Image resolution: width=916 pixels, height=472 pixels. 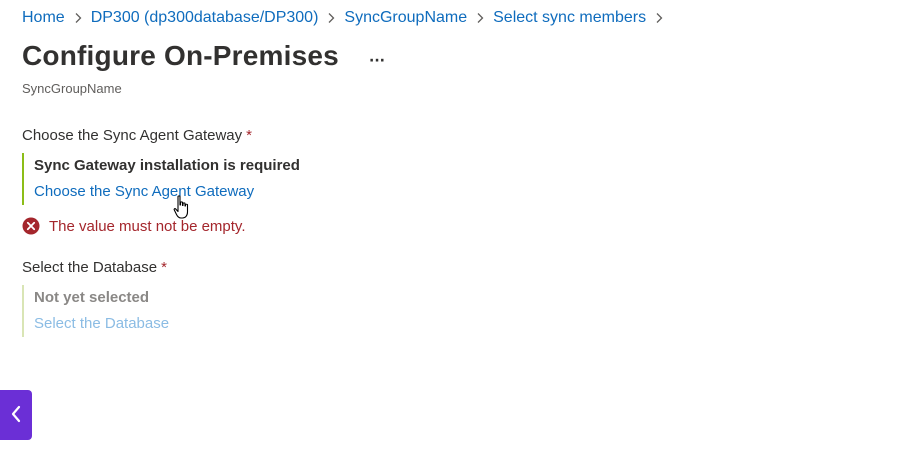 What do you see at coordinates (205, 18) in the screenshot?
I see `breadcrumb-dp300: DP300 (dp300database/DP300)` at bounding box center [205, 18].